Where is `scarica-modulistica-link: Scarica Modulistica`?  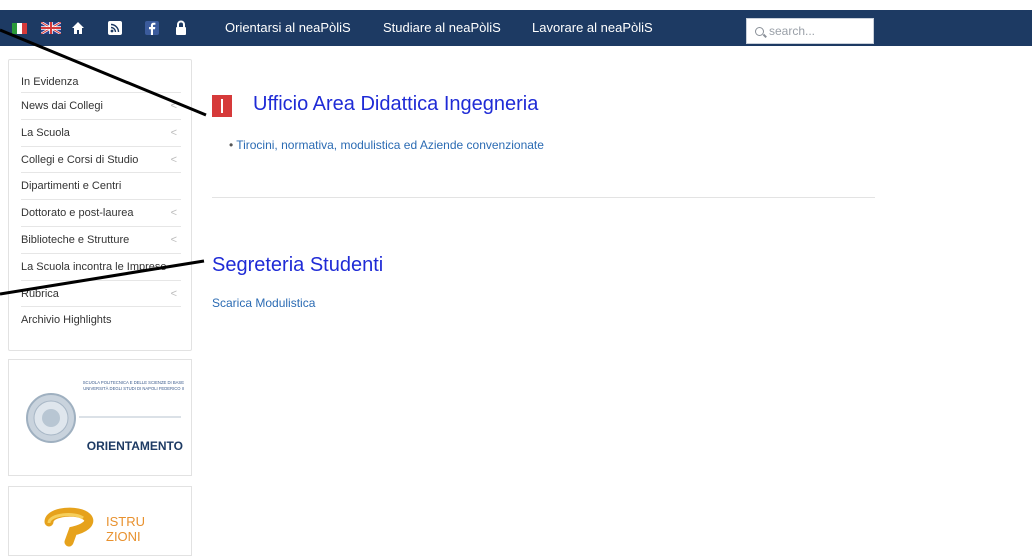
scarica-modulistica-link: Scarica Modulistica is located at coordinates (263, 303).